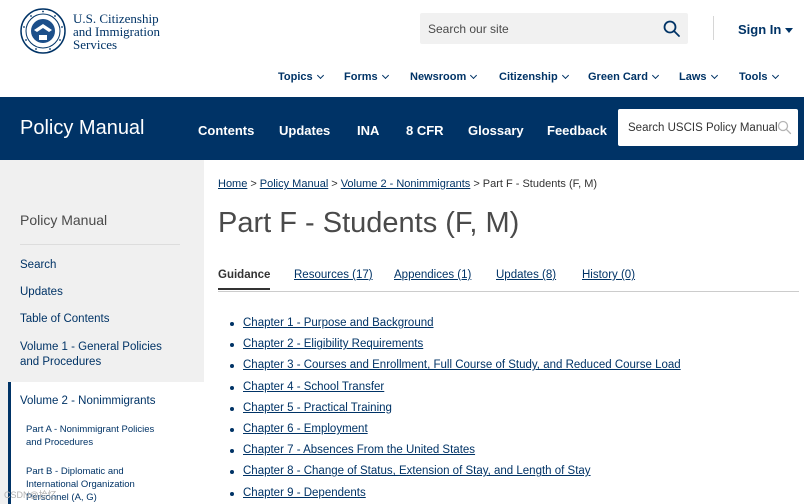 Image resolution: width=804 pixels, height=504 pixels. What do you see at coordinates (30, 495) in the screenshot?
I see `watermark: CSDN@拾忆` at bounding box center [30, 495].